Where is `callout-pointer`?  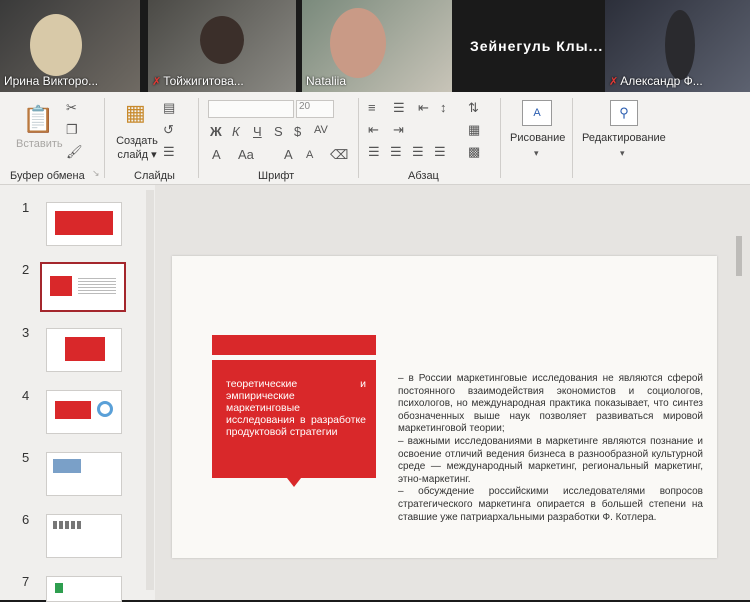
callout-pointer is located at coordinates (294, 482).